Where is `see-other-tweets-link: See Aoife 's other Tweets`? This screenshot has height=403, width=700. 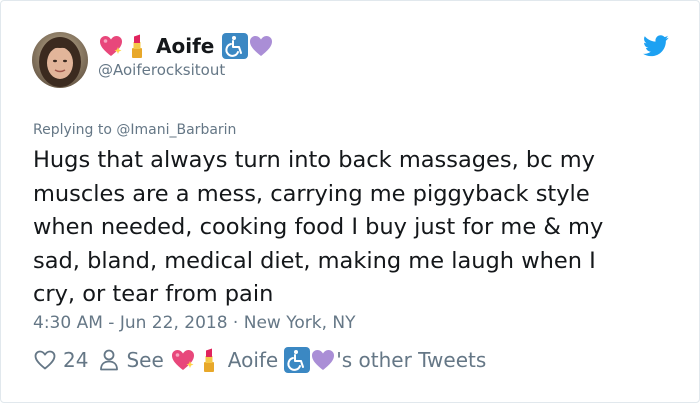
see-other-tweets-link: See Aoife 's other Tweets is located at coordinates (292, 360).